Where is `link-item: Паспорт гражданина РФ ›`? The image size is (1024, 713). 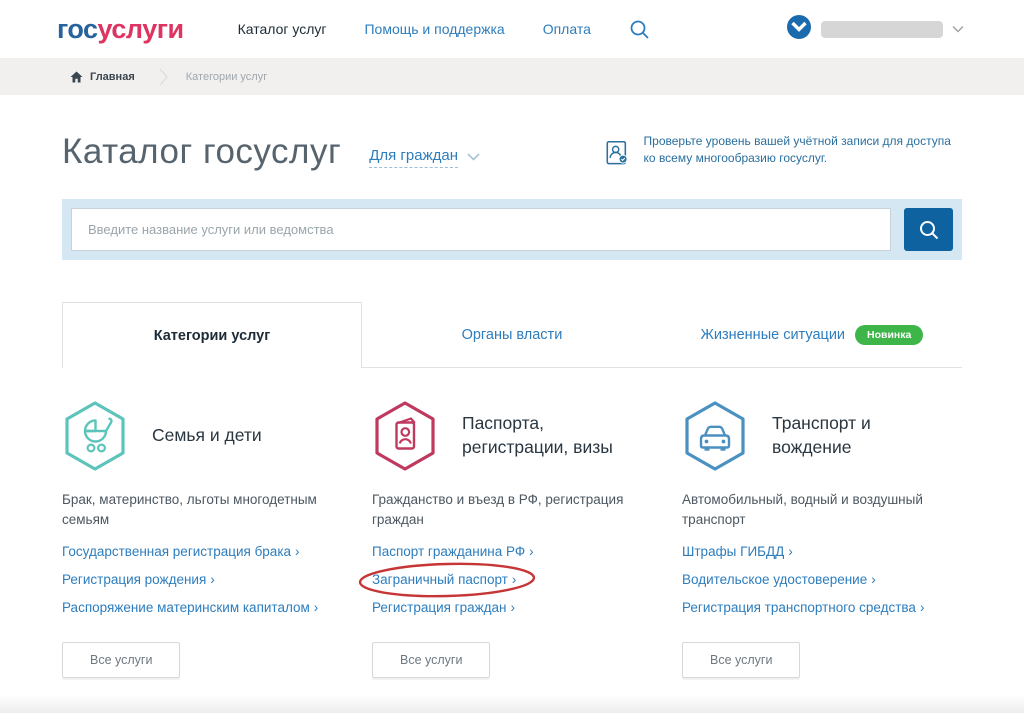
link-item: Паспорт гражданина РФ › is located at coordinates (512, 552).